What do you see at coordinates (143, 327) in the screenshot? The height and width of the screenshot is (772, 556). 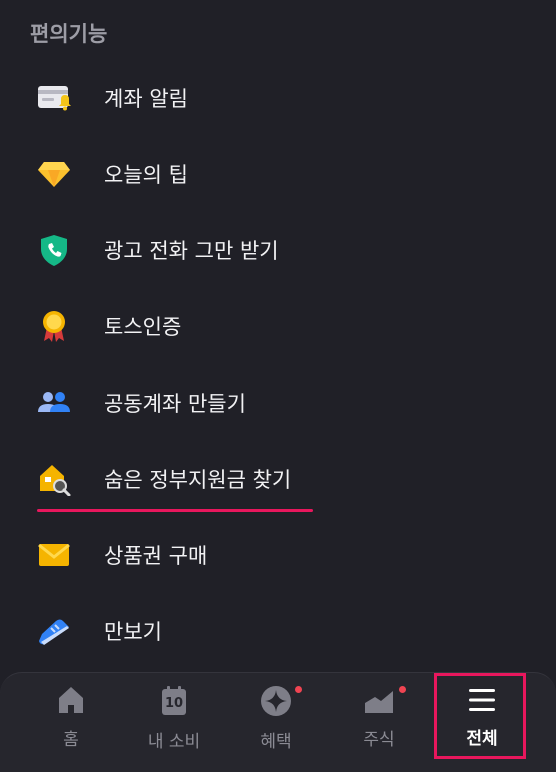 I see `menu-item-label: 토스인증` at bounding box center [143, 327].